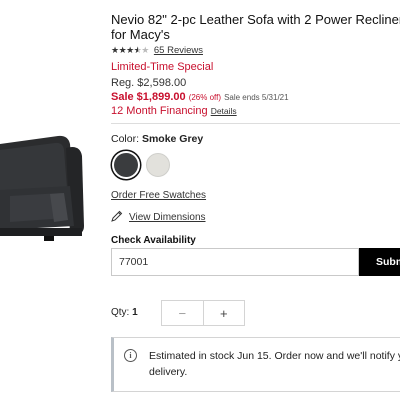 The height and width of the screenshot is (400, 400). What do you see at coordinates (255, 123) in the screenshot?
I see `divider` at bounding box center [255, 123].